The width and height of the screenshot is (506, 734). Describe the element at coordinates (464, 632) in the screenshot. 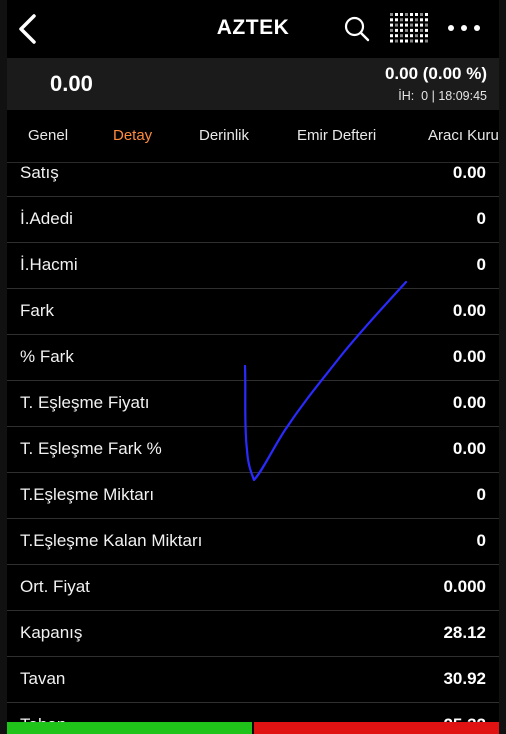

I see `detail-row-value: 28.12` at that location.